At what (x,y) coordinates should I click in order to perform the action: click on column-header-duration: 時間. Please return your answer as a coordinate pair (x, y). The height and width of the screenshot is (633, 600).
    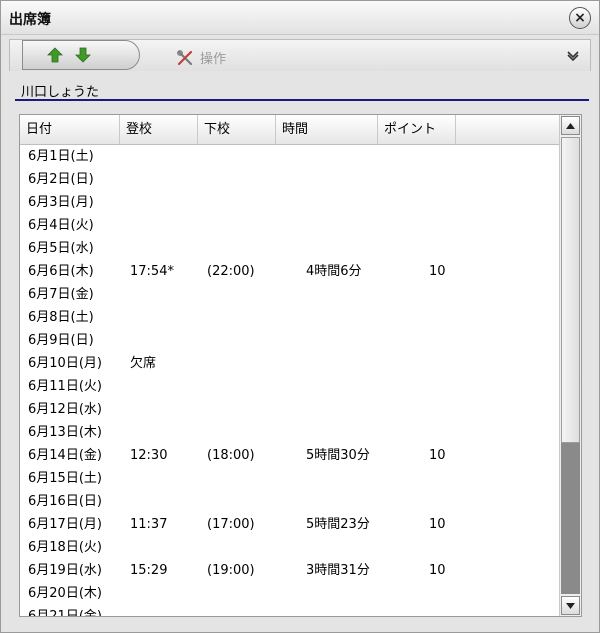
    Looking at the image, I should click on (327, 129).